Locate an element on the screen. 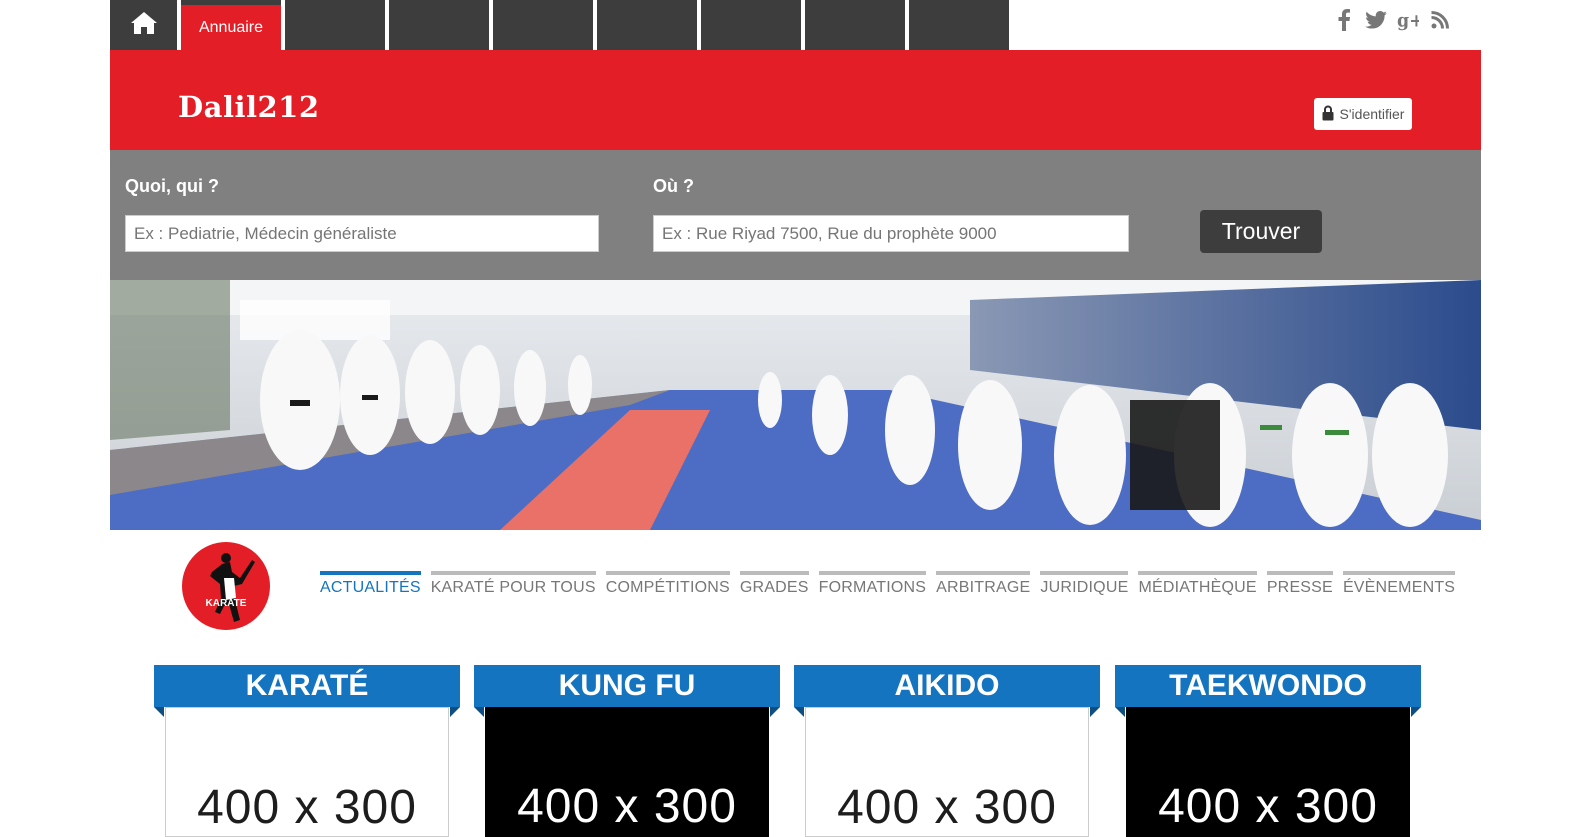 The height and width of the screenshot is (837, 1585). card-title: KUNG FU is located at coordinates (627, 686).